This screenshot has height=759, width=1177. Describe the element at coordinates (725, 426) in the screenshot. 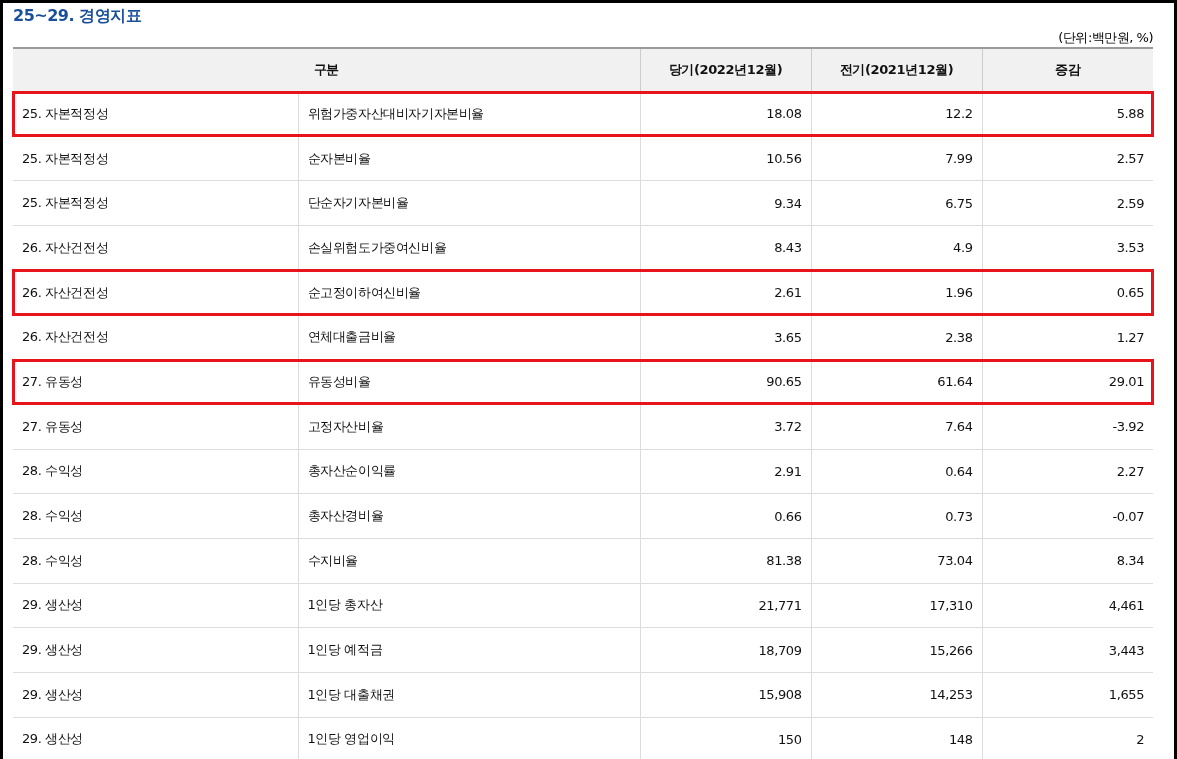

I see `table-cell: 3.72` at that location.